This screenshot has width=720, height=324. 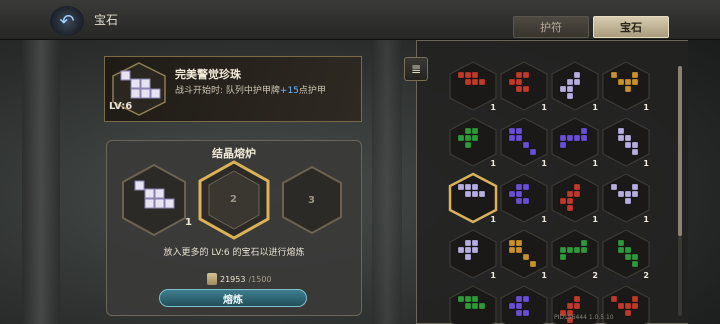 I want to click on tab-amulet: 护符, so click(x=551, y=27).